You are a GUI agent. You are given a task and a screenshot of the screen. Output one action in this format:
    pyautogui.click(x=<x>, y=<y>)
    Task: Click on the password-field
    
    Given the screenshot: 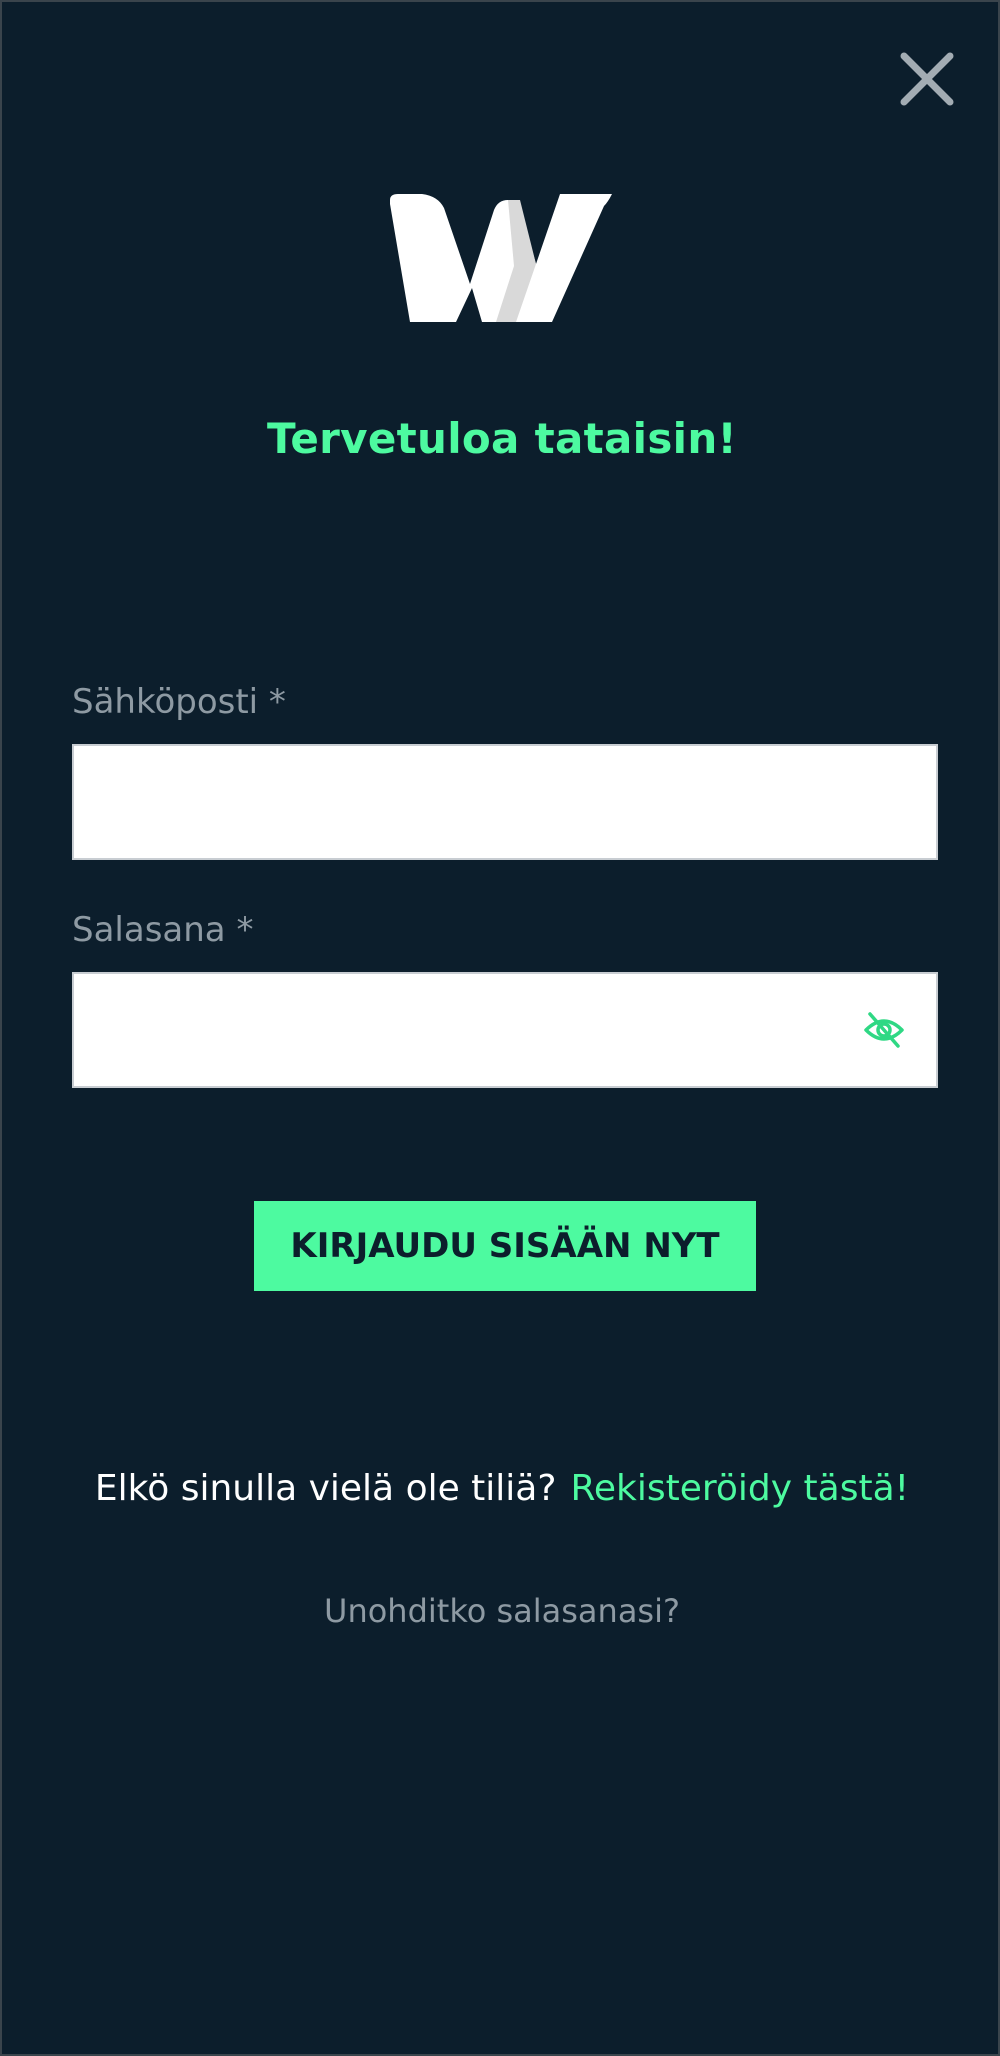 What is the action you would take?
    pyautogui.click(x=505, y=1030)
    